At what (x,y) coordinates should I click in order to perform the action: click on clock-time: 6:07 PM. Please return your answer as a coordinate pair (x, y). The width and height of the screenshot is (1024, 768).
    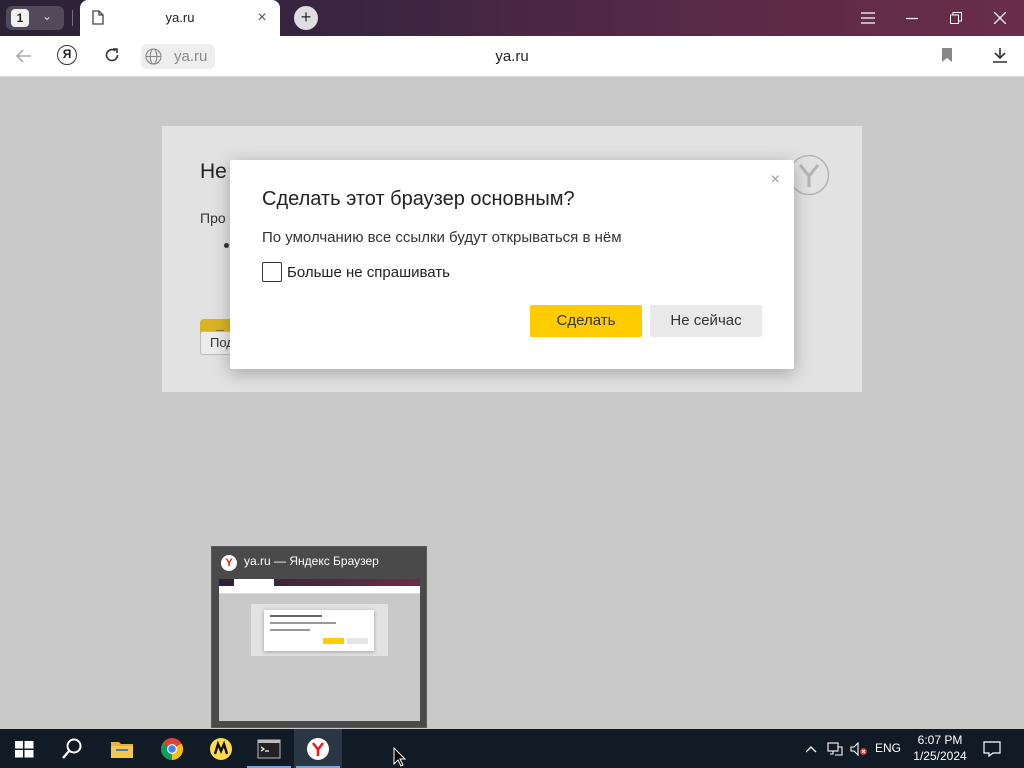
    Looking at the image, I should click on (940, 740).